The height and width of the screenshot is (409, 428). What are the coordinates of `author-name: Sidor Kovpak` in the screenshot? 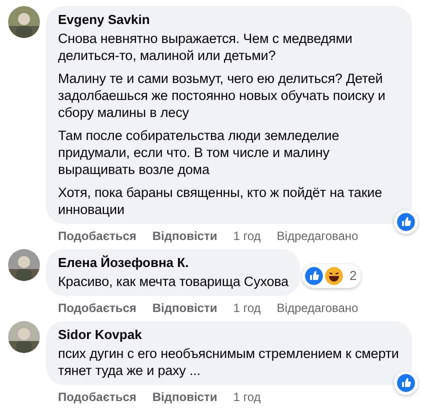 It's located at (229, 335).